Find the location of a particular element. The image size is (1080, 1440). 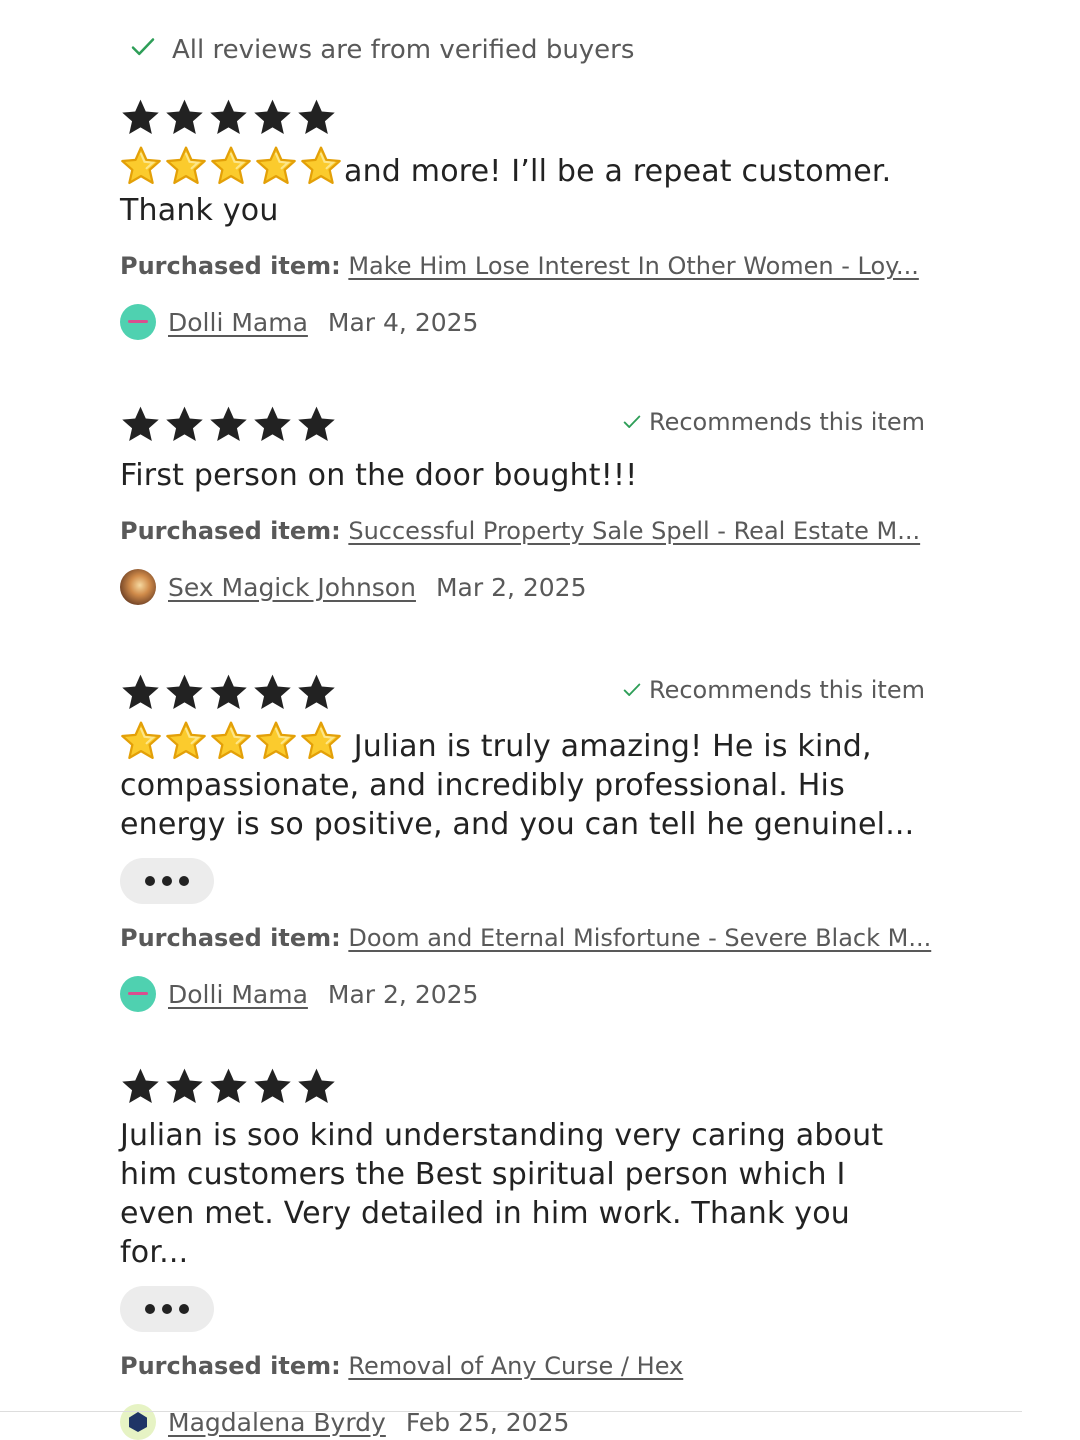

review-text: First person on the door bought!!! is located at coordinates (379, 475).